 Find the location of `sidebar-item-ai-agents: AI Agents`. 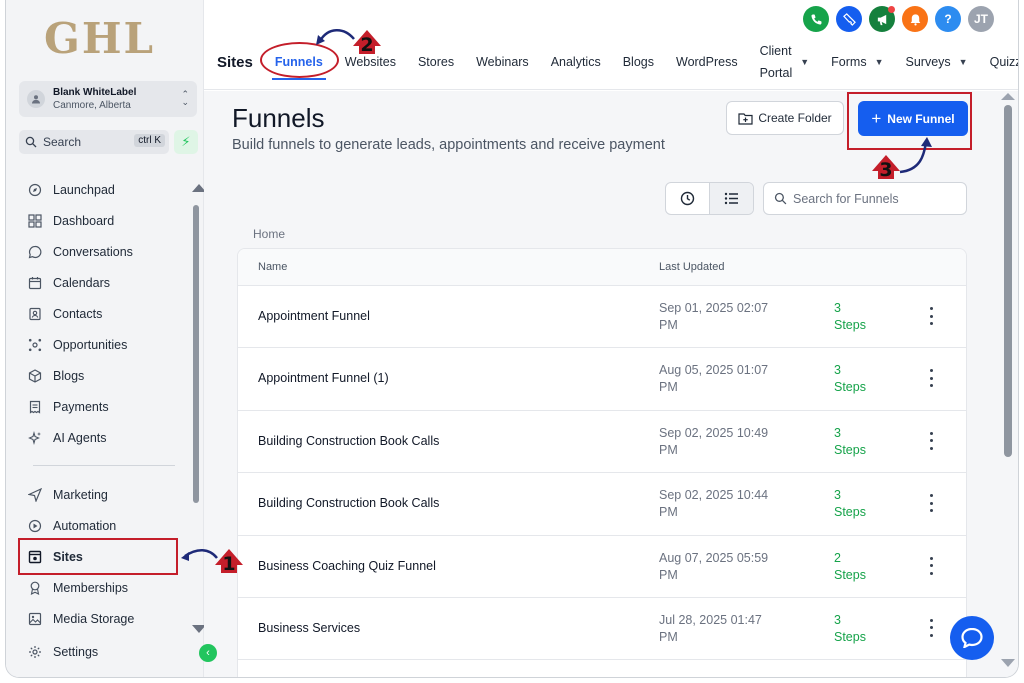

sidebar-item-ai-agents: AI Agents is located at coordinates (104, 437).